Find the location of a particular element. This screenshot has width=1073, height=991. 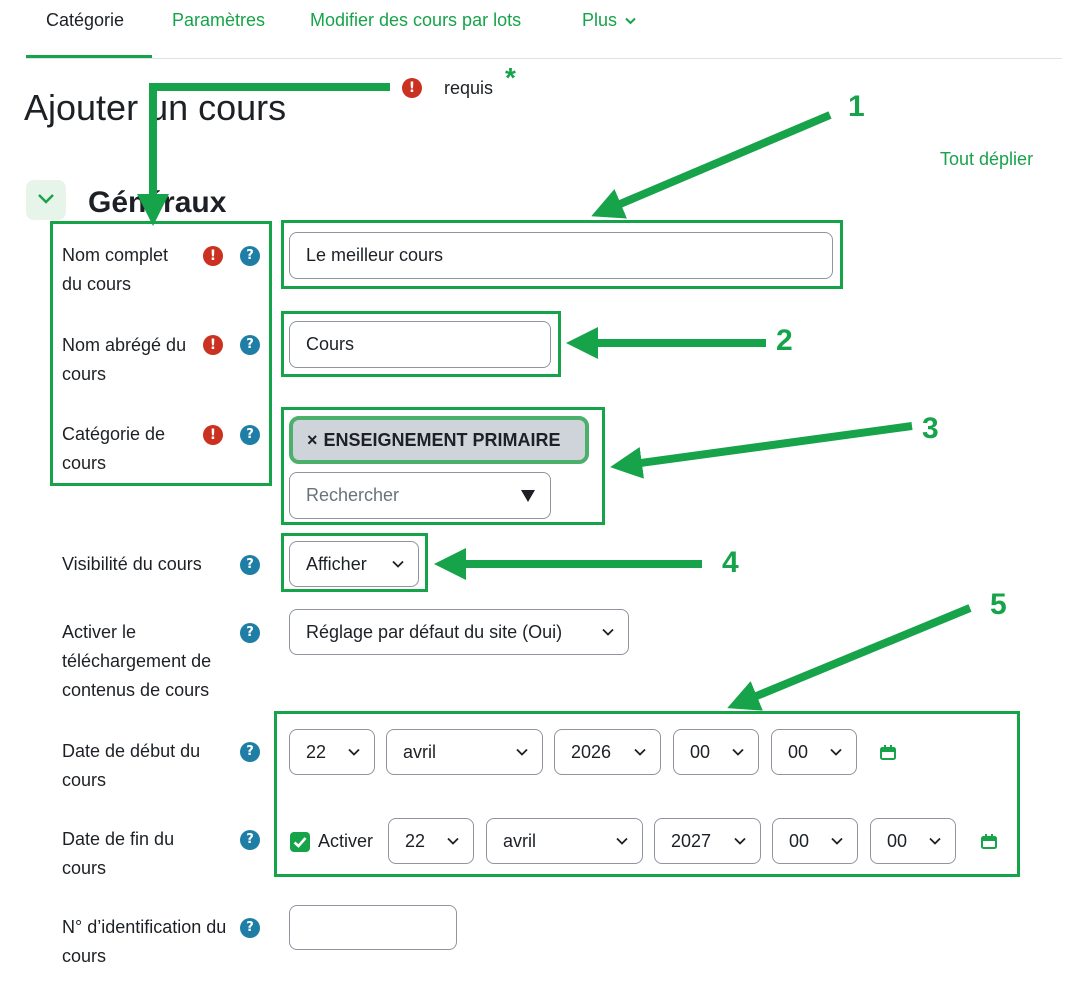

page-title: Ajouter un cours is located at coordinates (155, 107).